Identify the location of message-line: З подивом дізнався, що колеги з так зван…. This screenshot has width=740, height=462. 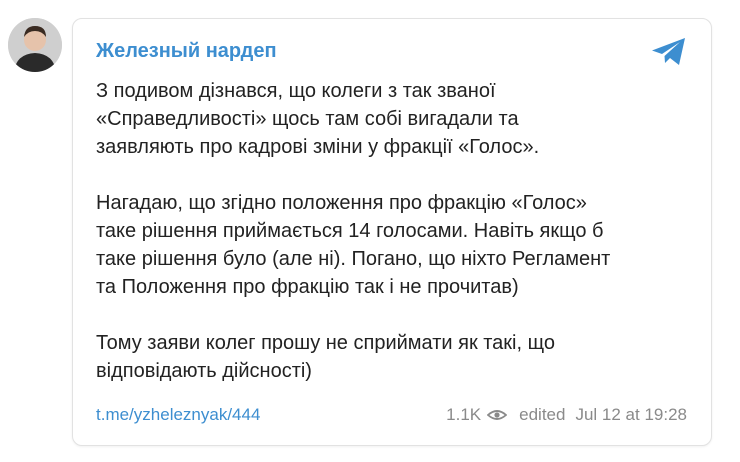
(296, 91).